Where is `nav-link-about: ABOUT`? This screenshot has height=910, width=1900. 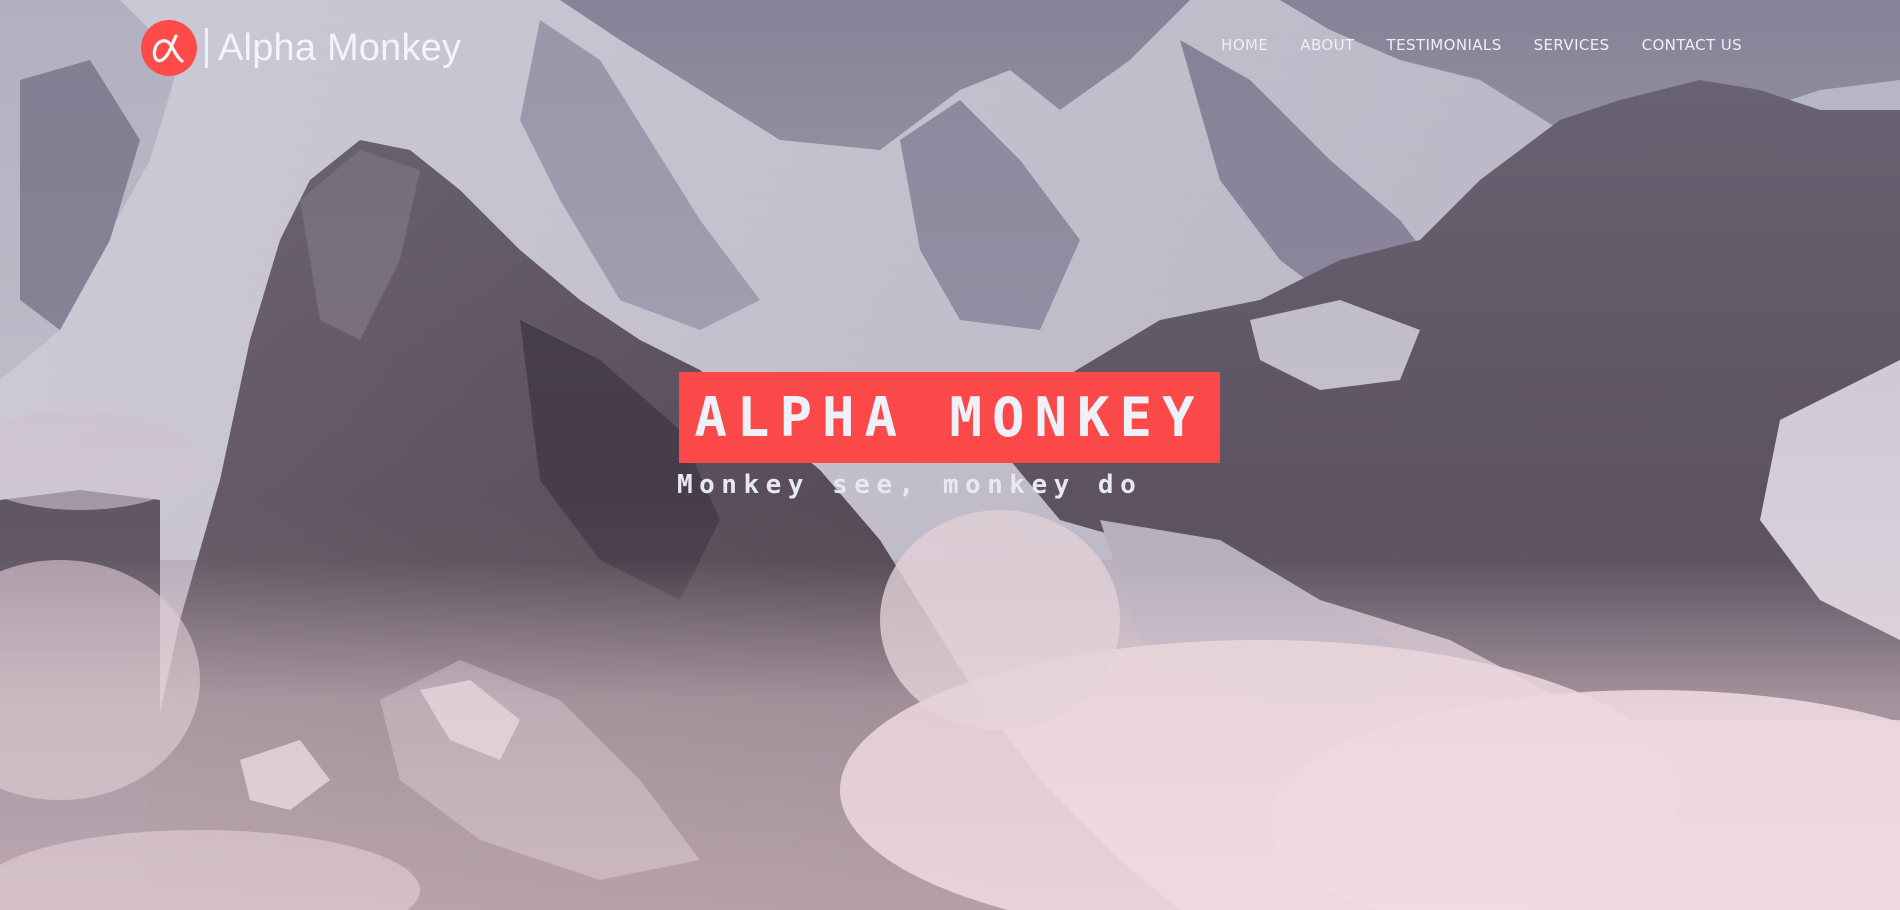
nav-link-about: ABOUT is located at coordinates (1327, 45).